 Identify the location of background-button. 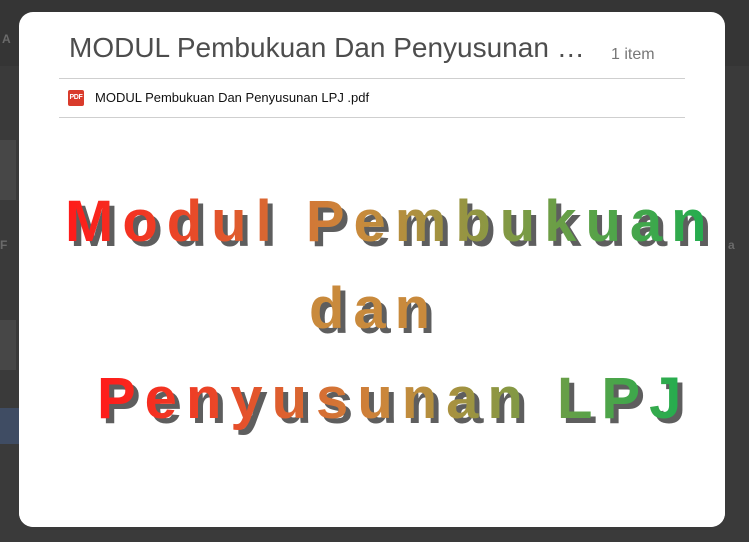
(10, 426).